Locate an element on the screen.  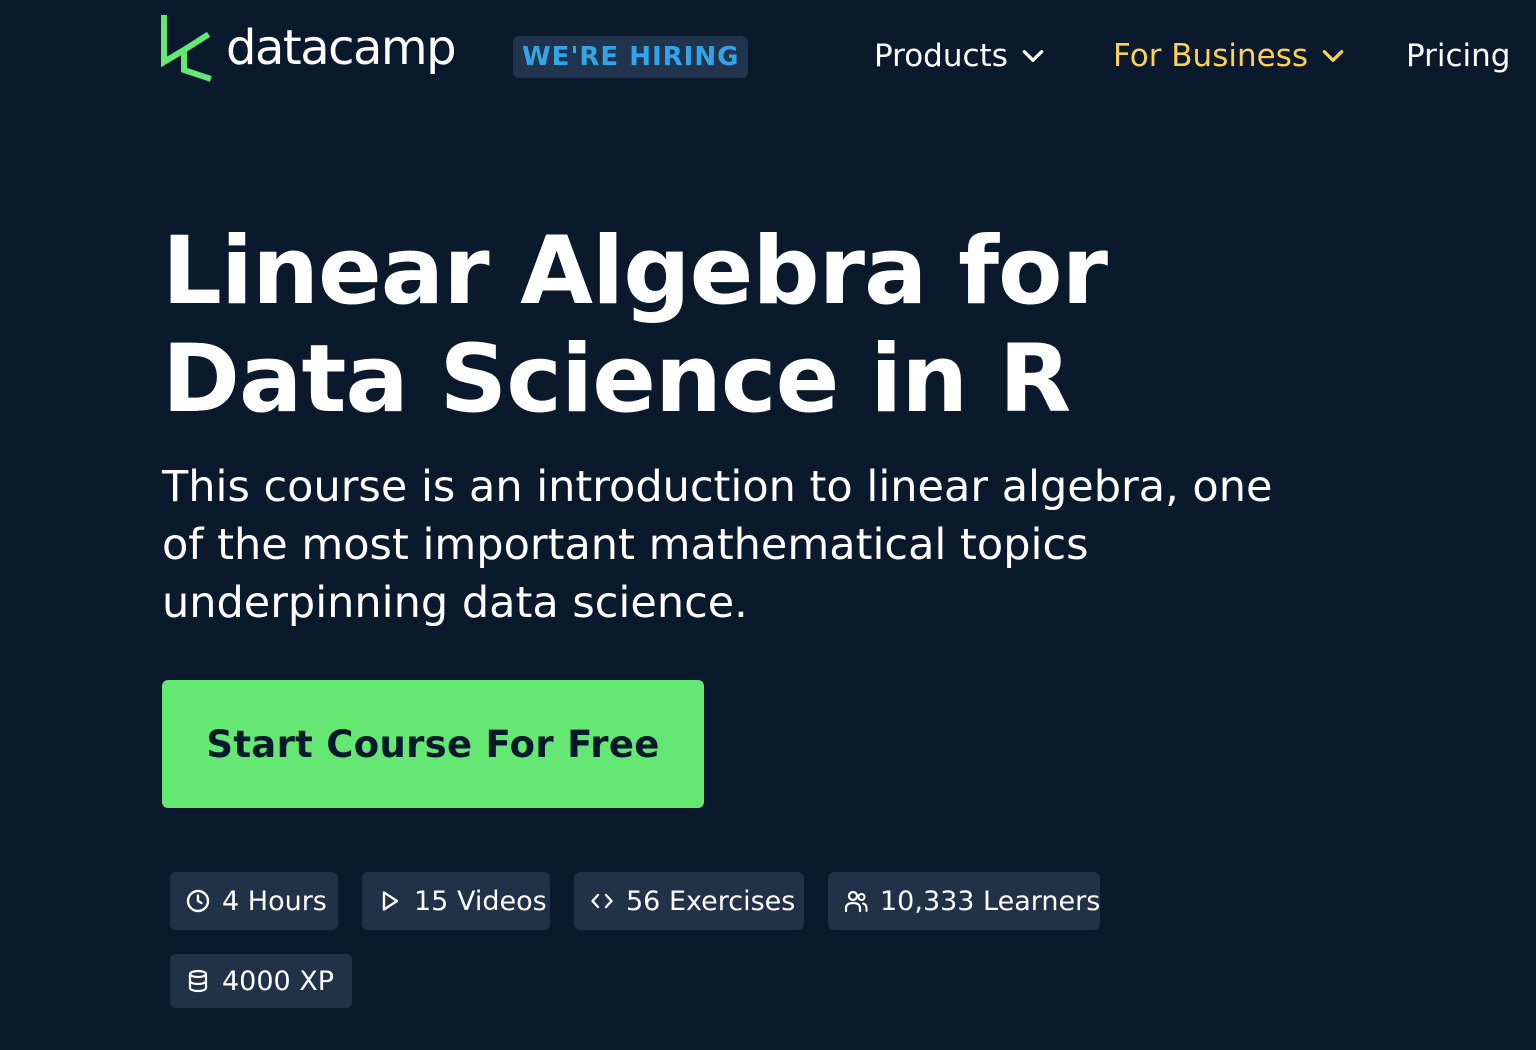
start-course-button: Start Course For Free is located at coordinates (433, 744).